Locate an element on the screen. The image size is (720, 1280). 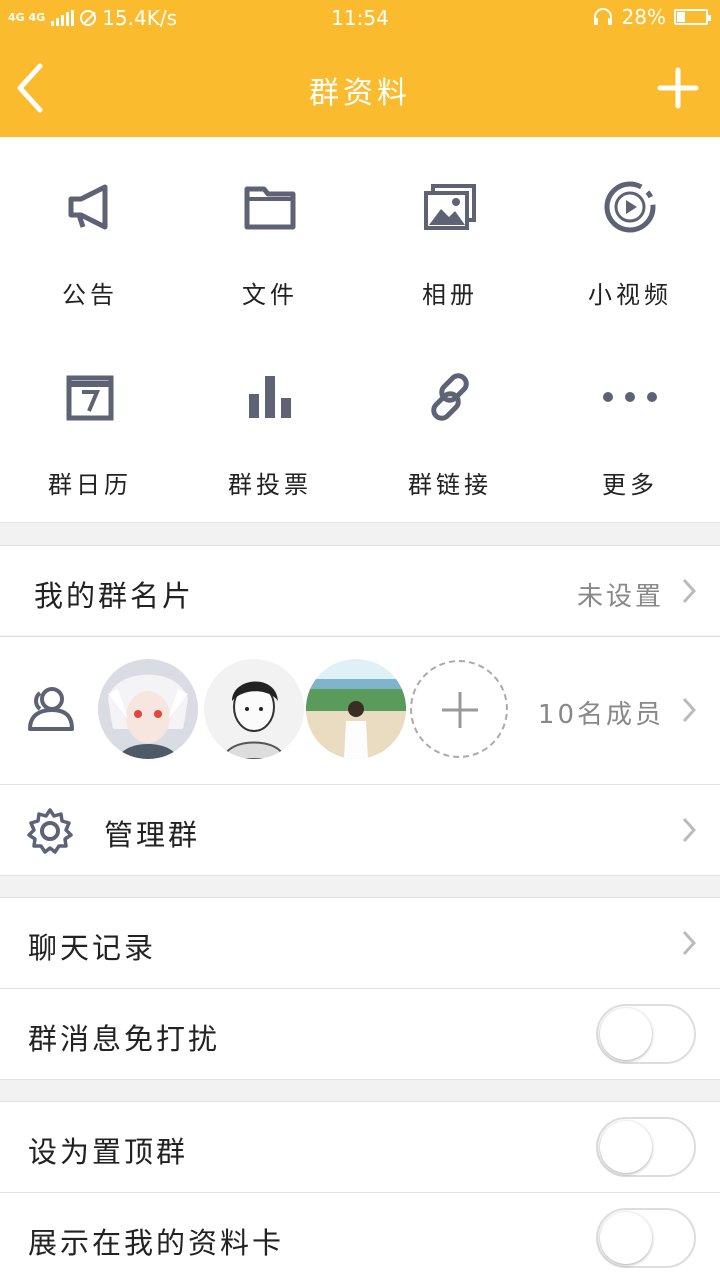
grid-item-label: 群日历 is located at coordinates (90, 485).